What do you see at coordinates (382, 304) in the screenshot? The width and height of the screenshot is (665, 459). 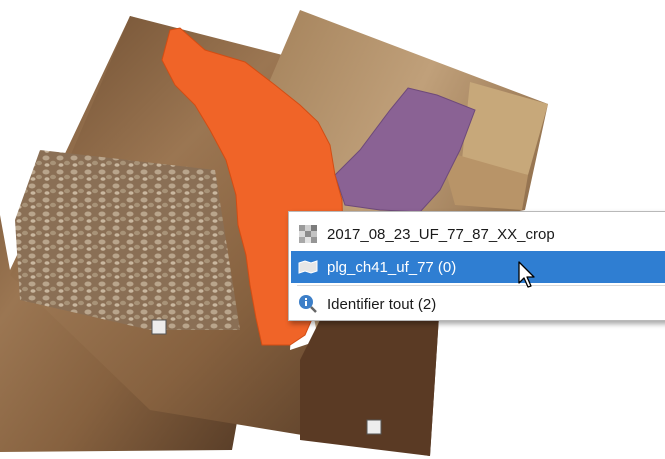 I see `menu-item-label: Identifier tout (2)` at bounding box center [382, 304].